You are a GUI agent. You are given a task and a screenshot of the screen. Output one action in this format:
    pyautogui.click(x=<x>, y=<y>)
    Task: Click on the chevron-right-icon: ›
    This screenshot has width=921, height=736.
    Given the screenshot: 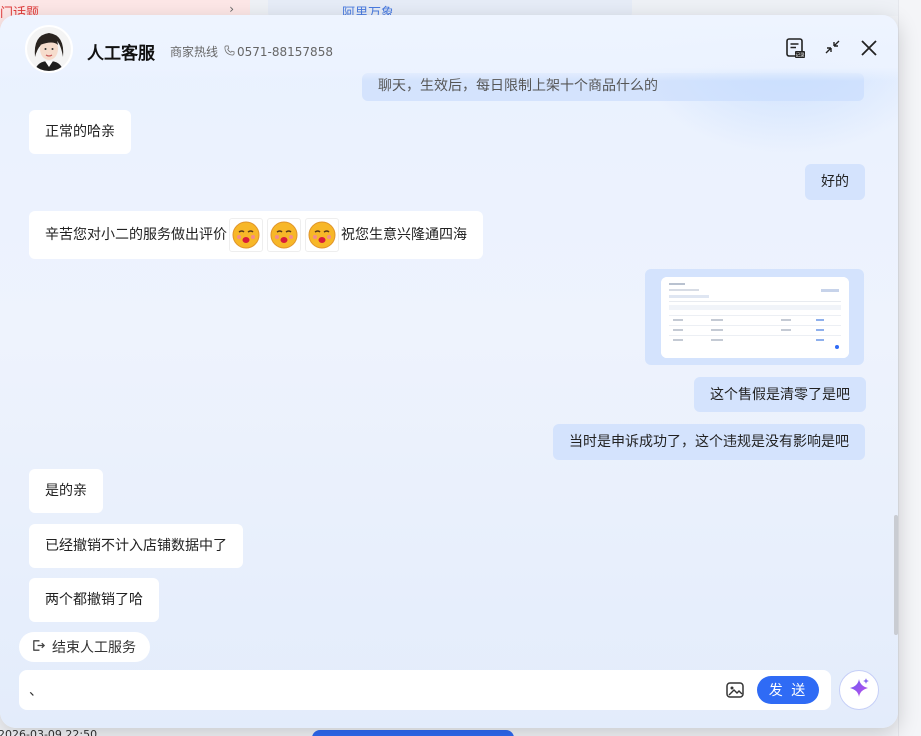 What is the action you would take?
    pyautogui.click(x=231, y=9)
    